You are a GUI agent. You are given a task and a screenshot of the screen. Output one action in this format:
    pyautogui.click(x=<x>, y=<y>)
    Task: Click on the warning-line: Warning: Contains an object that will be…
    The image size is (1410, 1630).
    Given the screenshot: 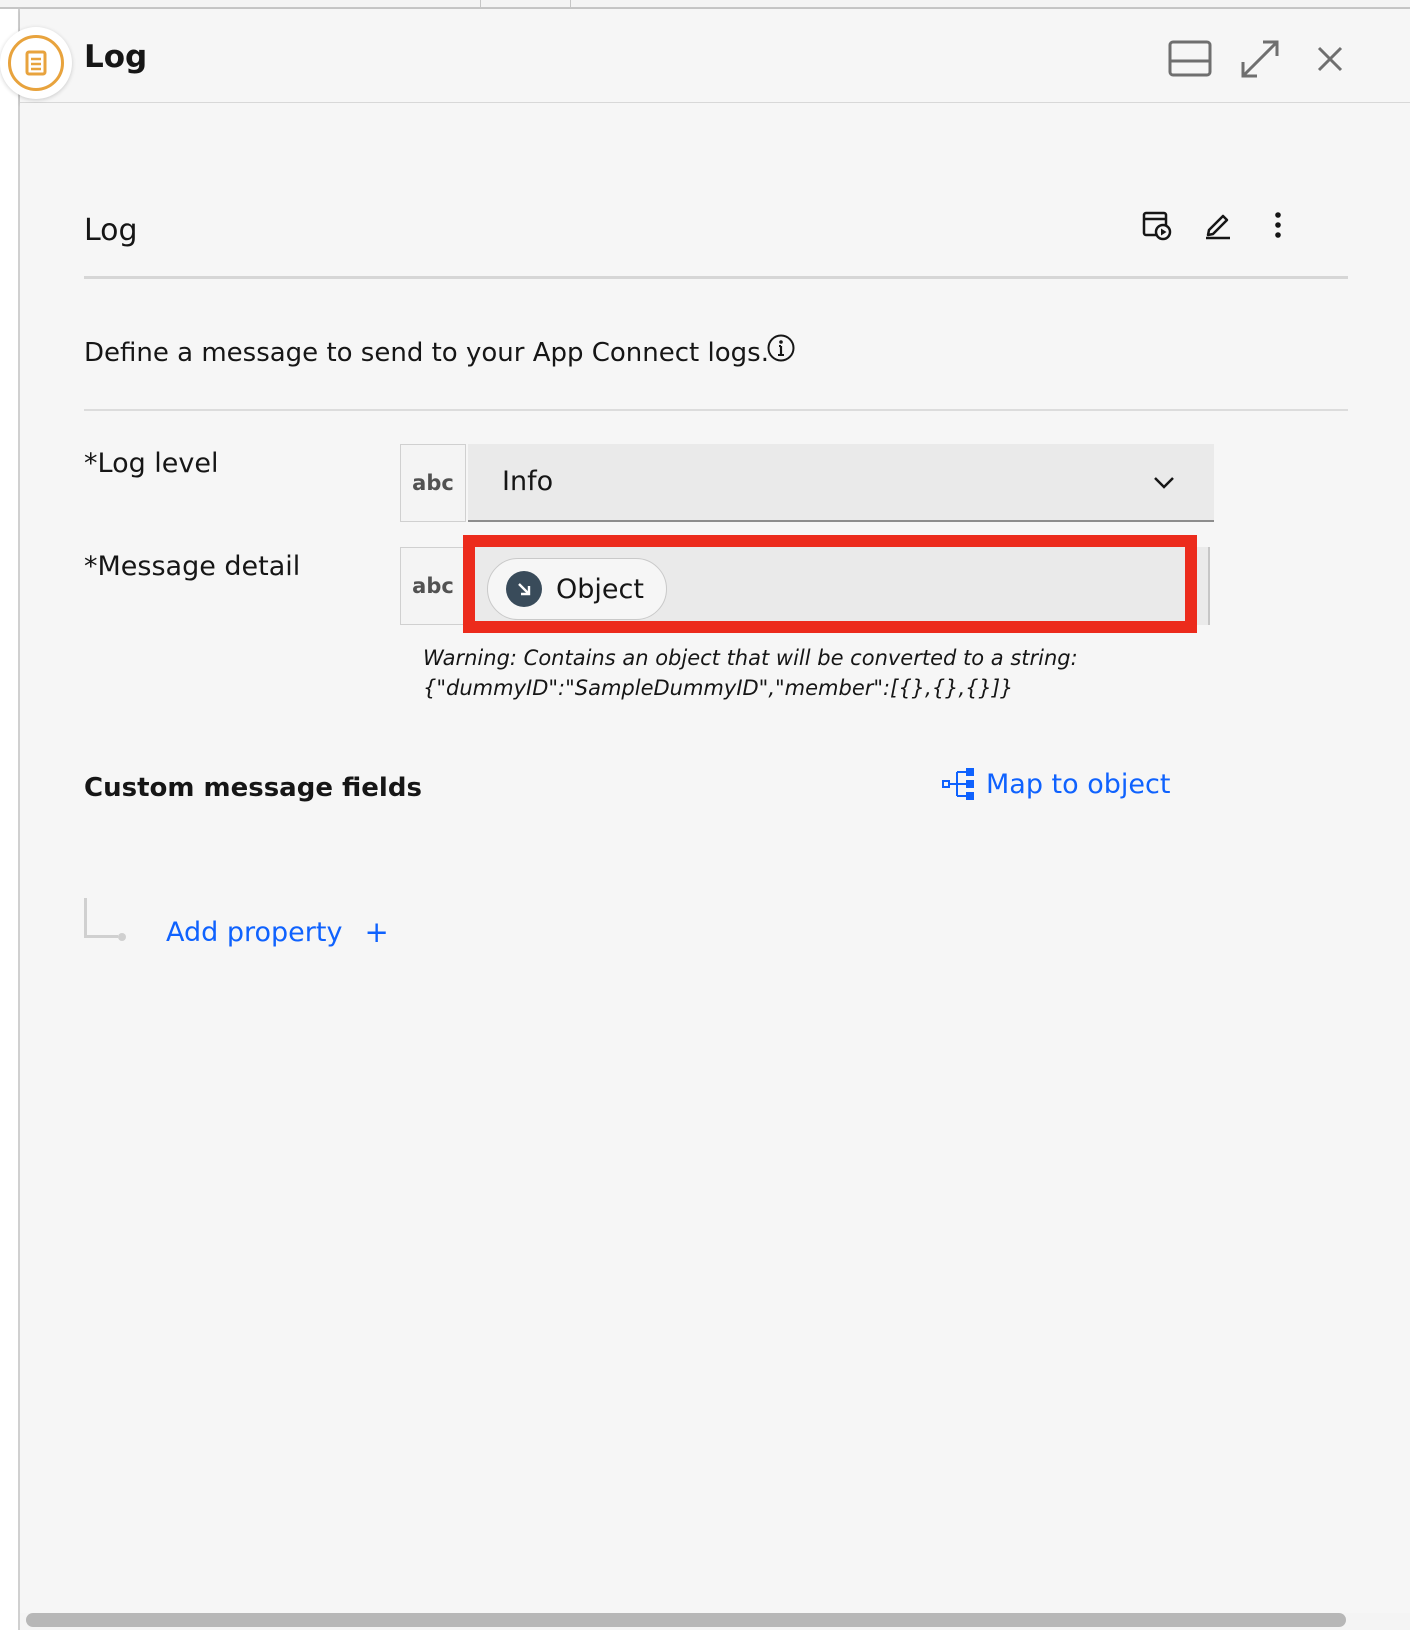 What is the action you would take?
    pyautogui.click(x=750, y=658)
    